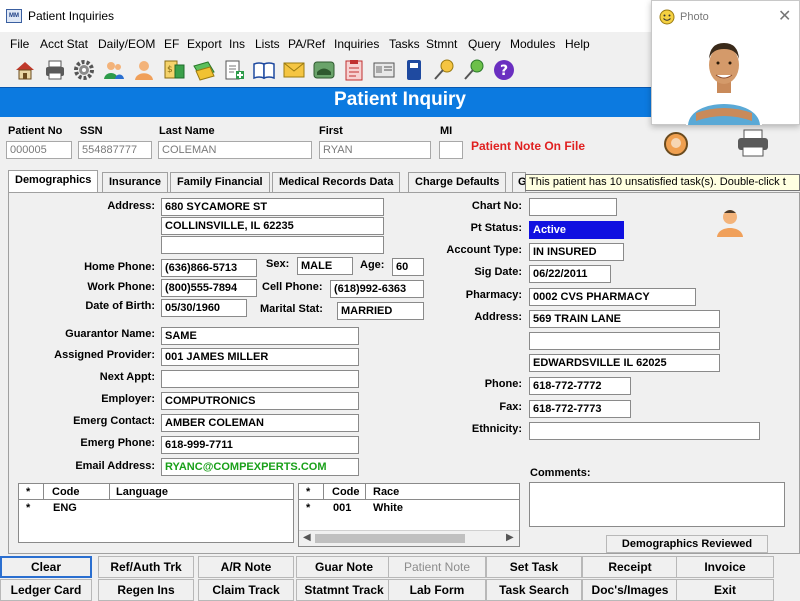  What do you see at coordinates (375, 150) in the screenshot?
I see `first-name-field: RYAN` at bounding box center [375, 150].